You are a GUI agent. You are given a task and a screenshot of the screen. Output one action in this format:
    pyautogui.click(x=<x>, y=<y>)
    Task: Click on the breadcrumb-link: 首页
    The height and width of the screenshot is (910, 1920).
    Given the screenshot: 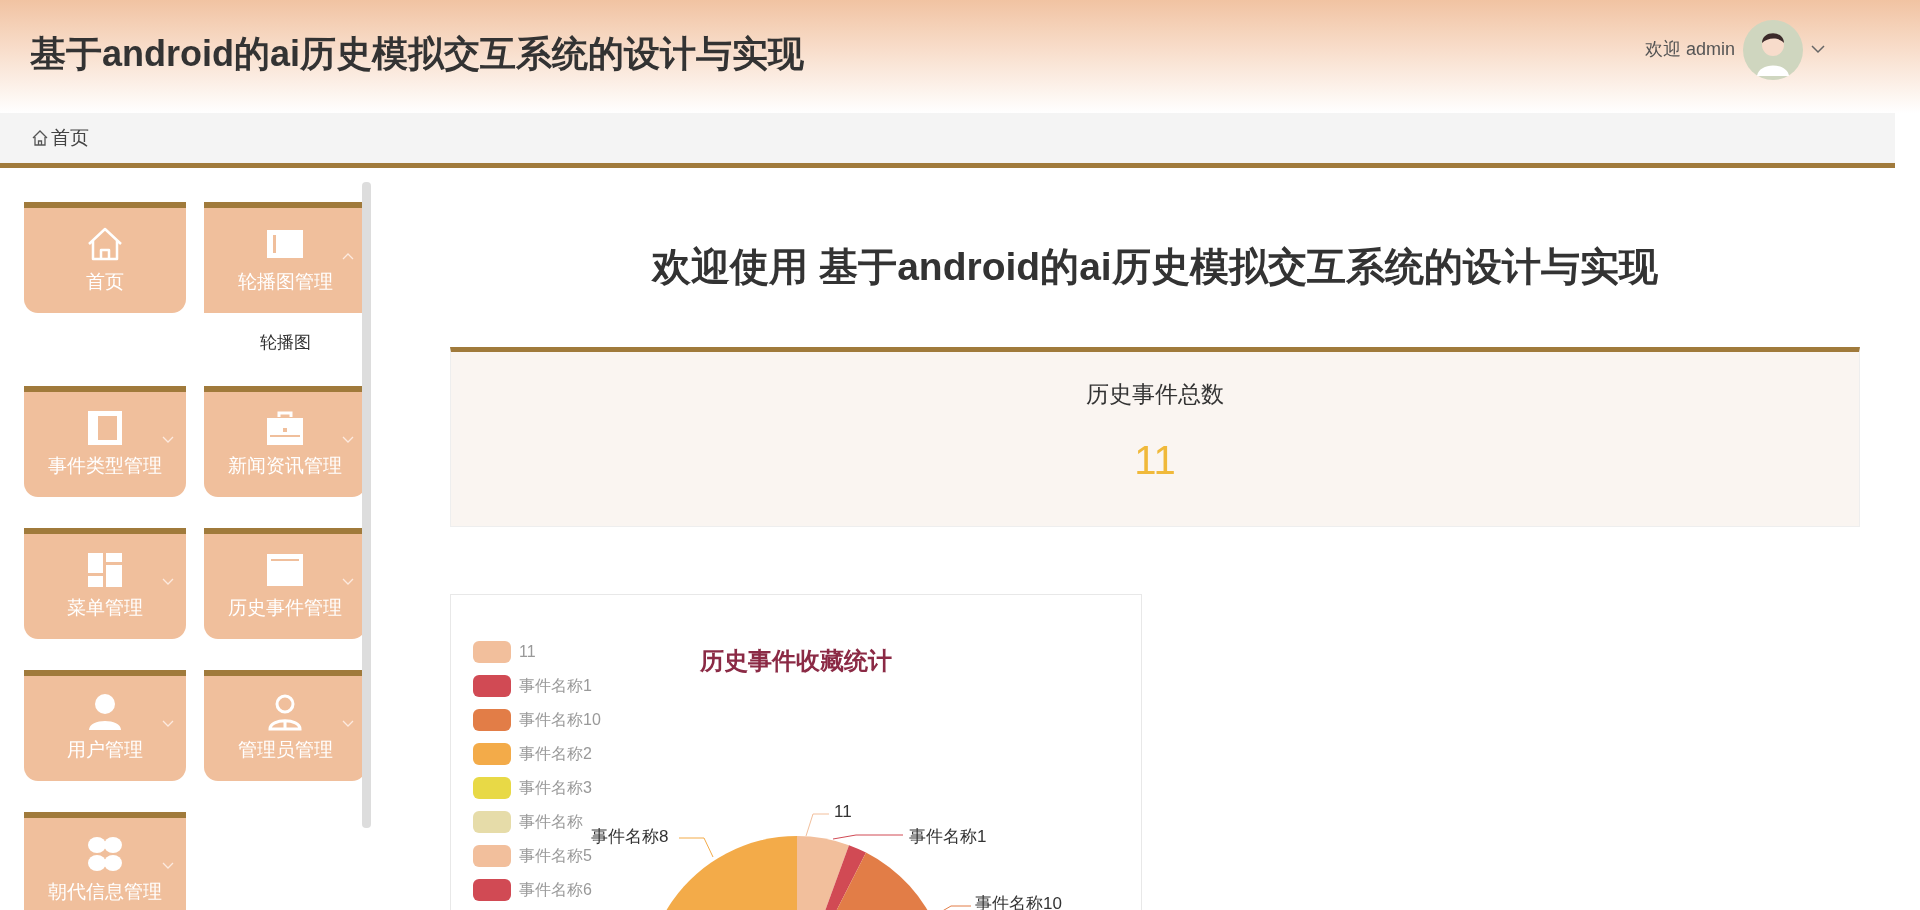 What is the action you would take?
    pyautogui.click(x=70, y=138)
    